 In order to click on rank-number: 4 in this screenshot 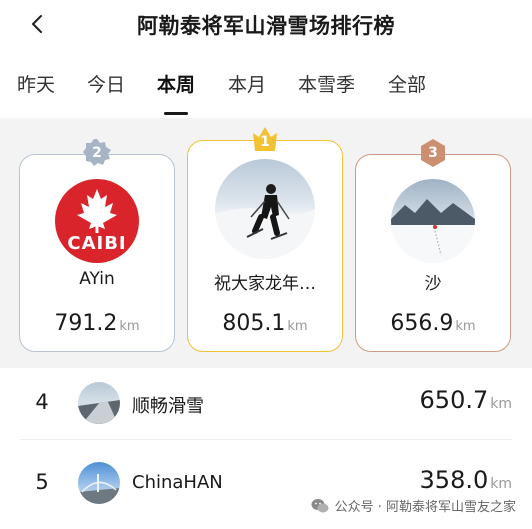, I will do `click(42, 402)`.